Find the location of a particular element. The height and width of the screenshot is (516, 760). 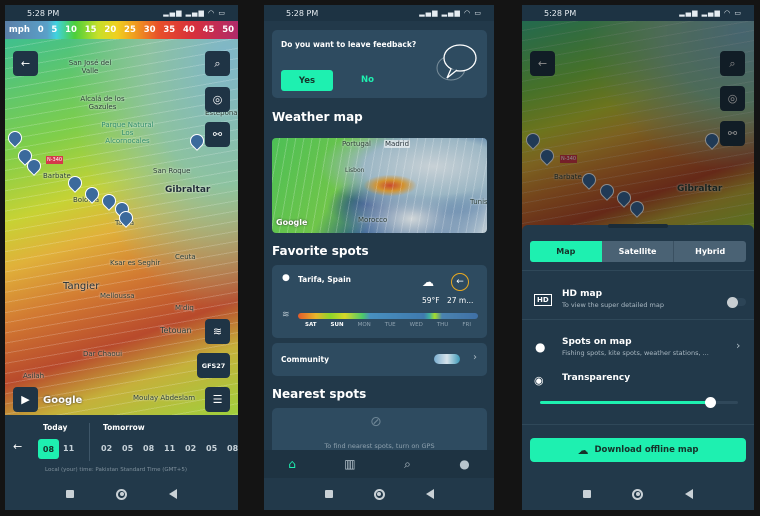

yes-button: Yes is located at coordinates (307, 80).